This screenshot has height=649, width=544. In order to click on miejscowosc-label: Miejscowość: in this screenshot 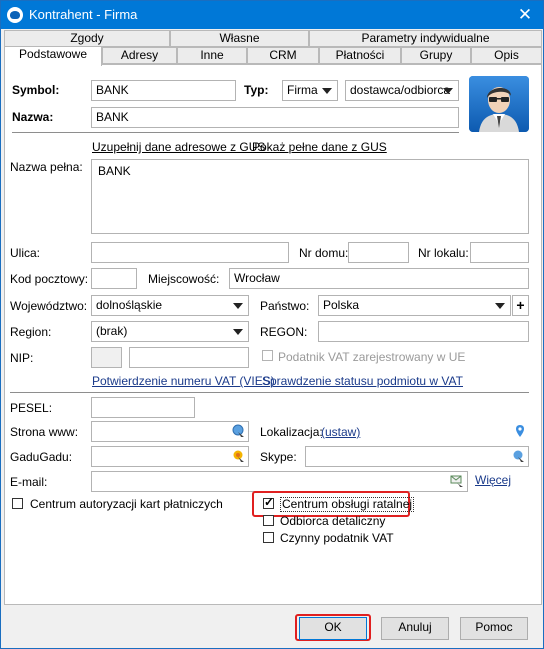, I will do `click(184, 279)`.